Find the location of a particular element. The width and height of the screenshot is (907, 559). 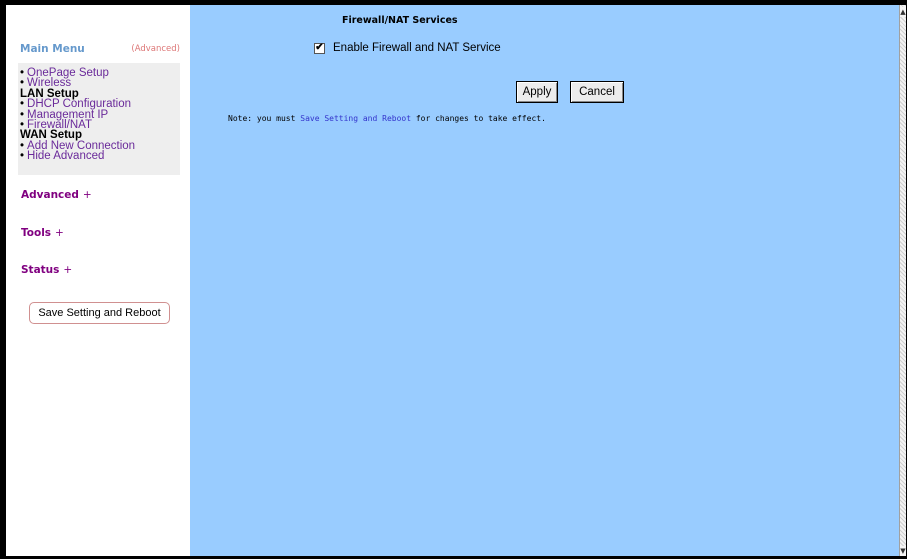

status-category: Status + is located at coordinates (46, 270).